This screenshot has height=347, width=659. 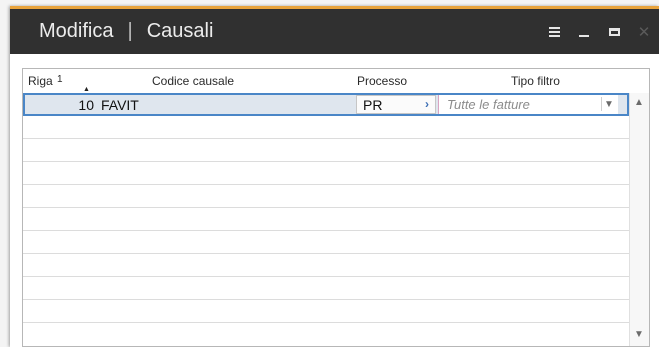 What do you see at coordinates (86, 104) in the screenshot?
I see `cell-riga: 10` at bounding box center [86, 104].